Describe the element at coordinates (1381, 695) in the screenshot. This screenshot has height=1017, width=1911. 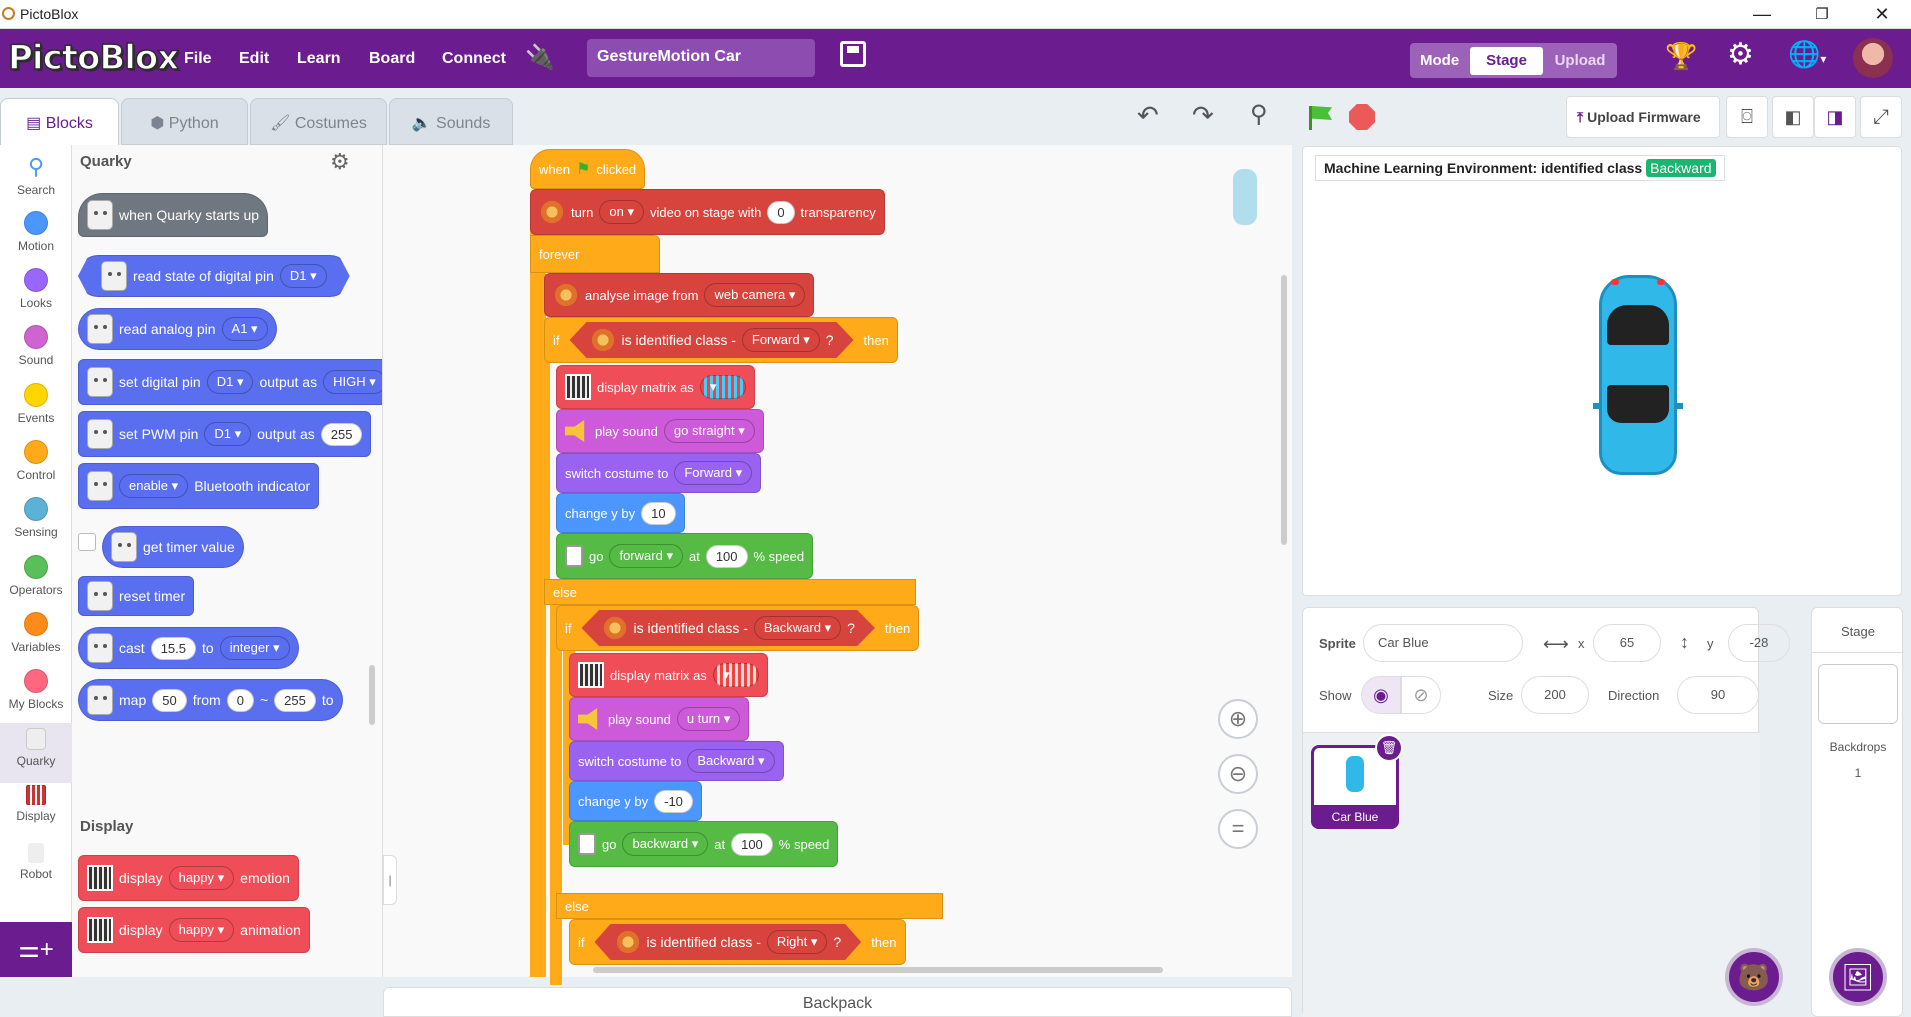
I see `show-visible-eye-icon: ◉` at that location.